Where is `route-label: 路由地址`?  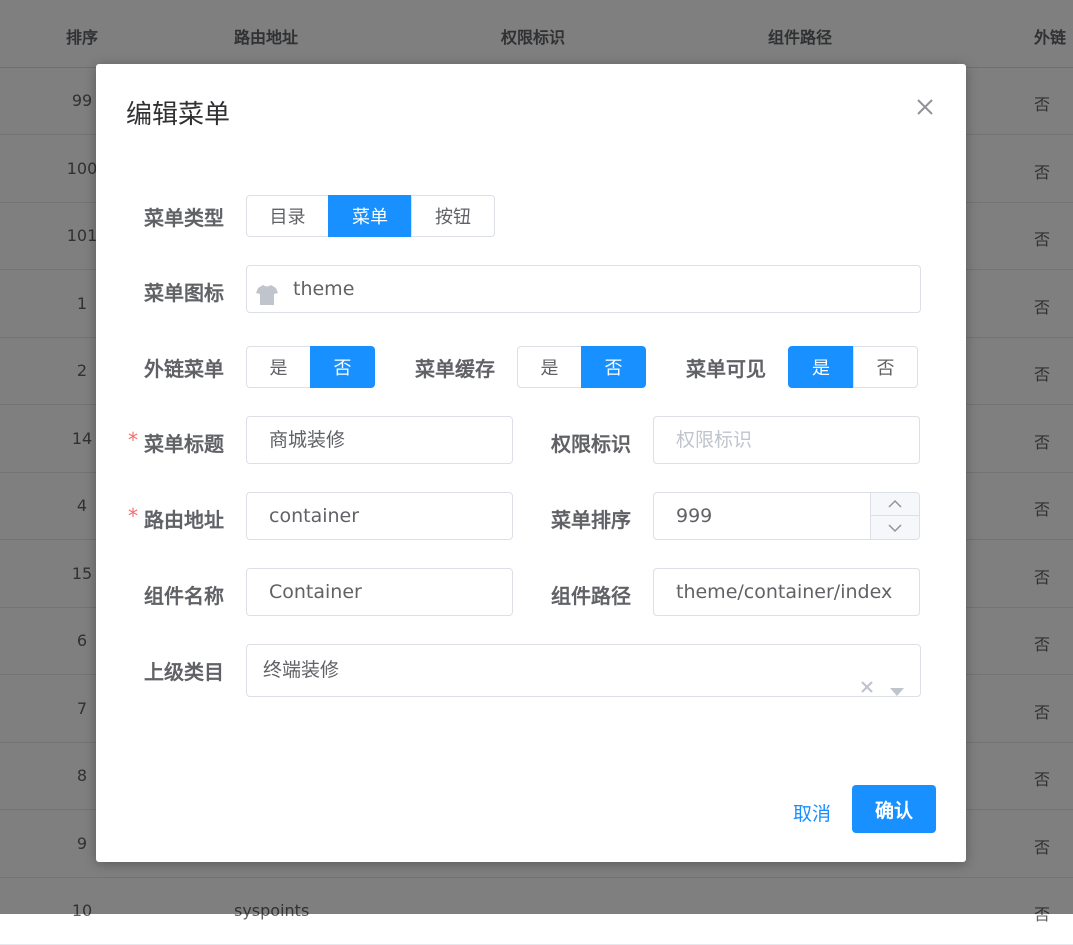
route-label: 路由地址 is located at coordinates (184, 520).